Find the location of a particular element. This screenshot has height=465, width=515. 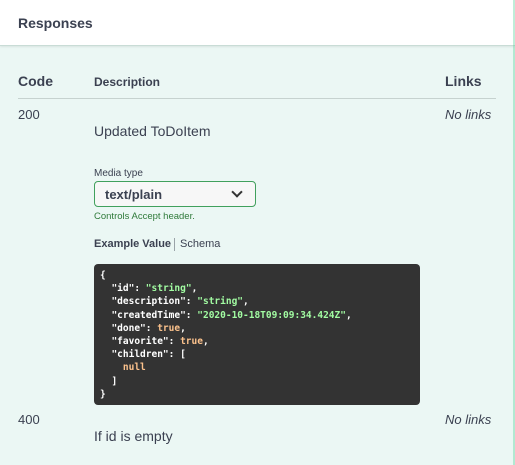

response-description-400: If id is empty is located at coordinates (133, 436).